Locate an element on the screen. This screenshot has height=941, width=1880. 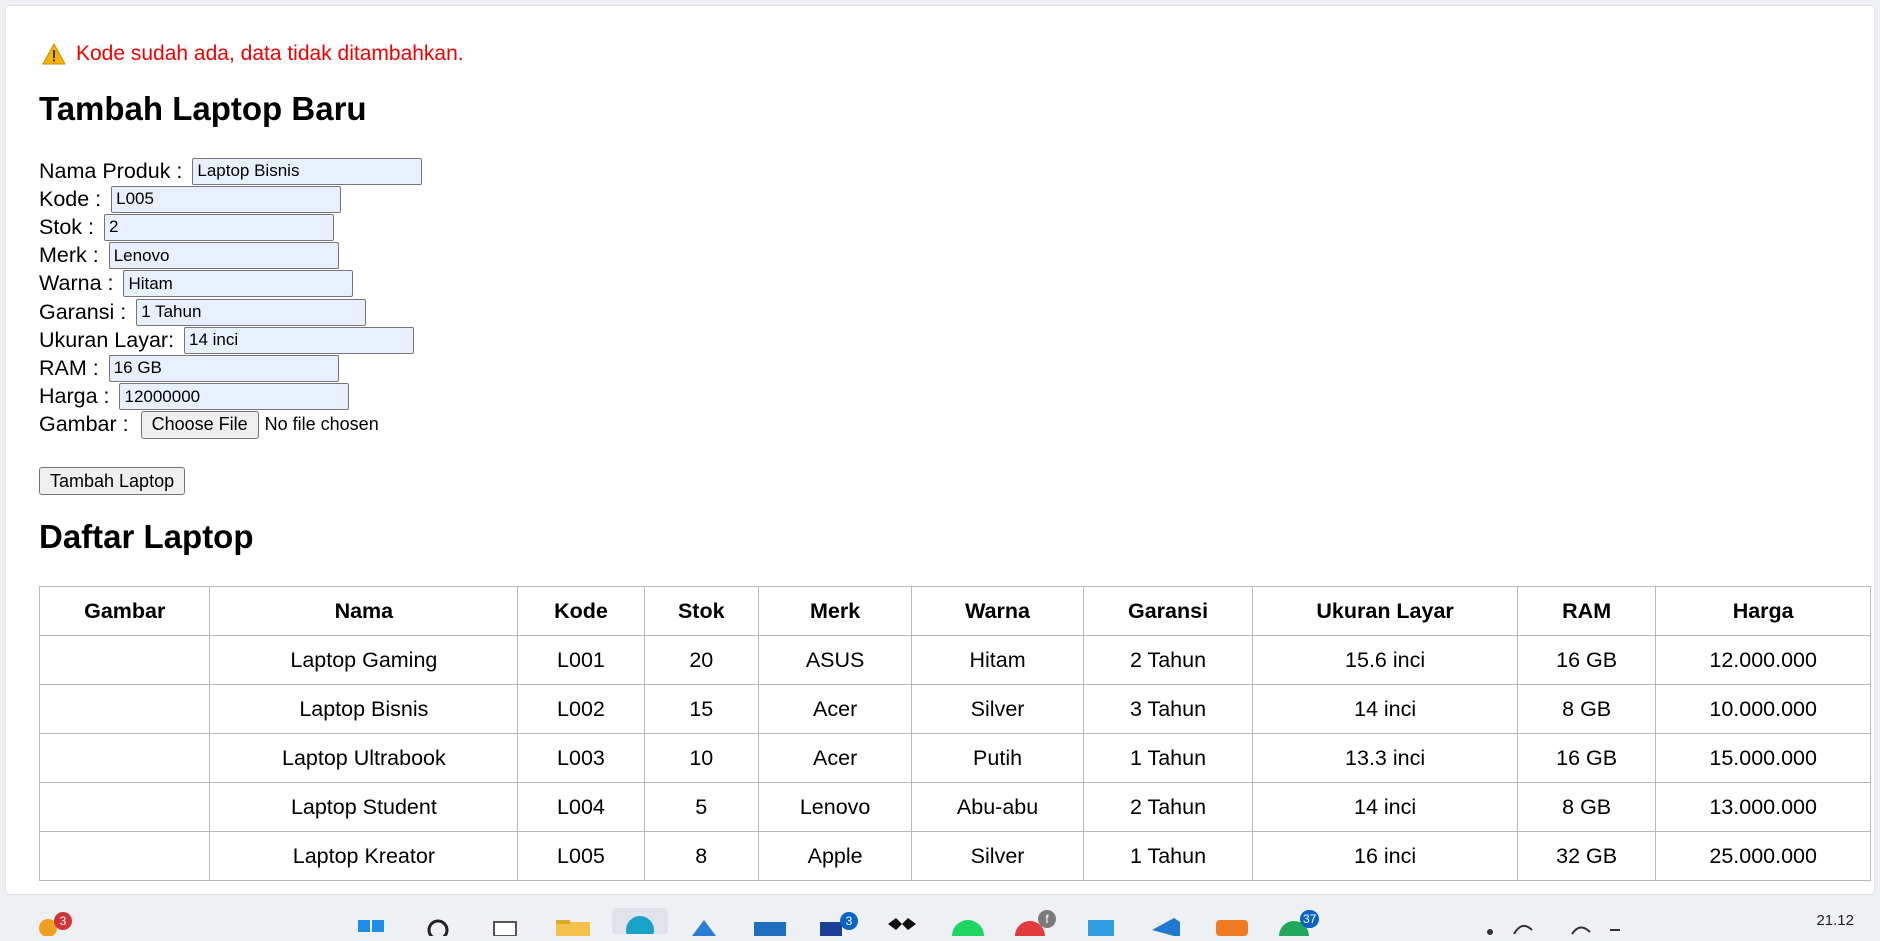
field-row-kode: Kode : is located at coordinates (230, 199).